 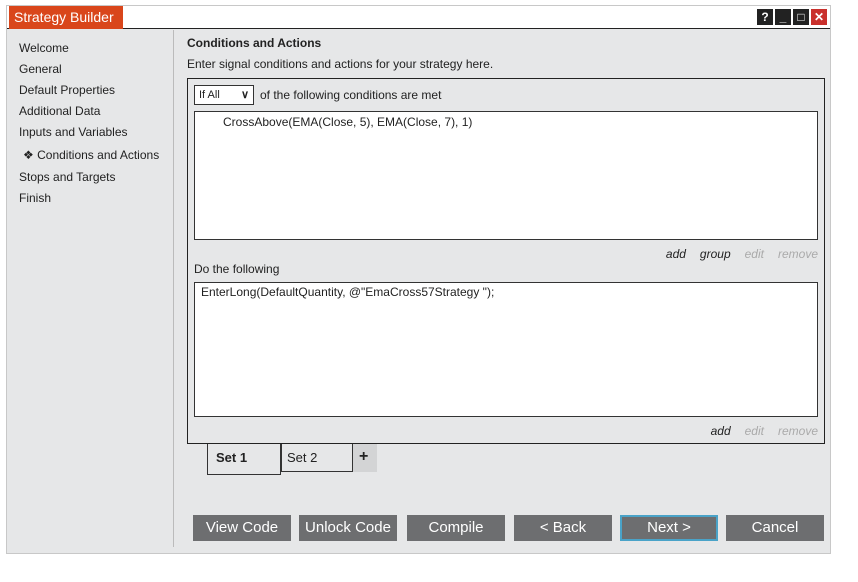 I want to click on sidebar-item-conditions-actions: ❖ Conditions and Actions, so click(x=91, y=155).